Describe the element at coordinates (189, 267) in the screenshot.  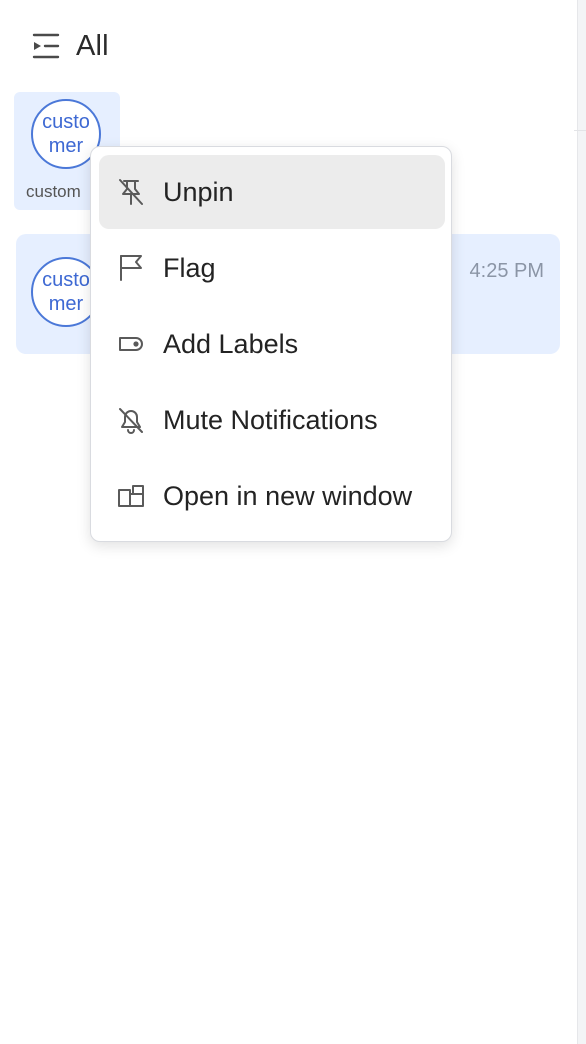
I see `menu-item-label: Flag` at that location.